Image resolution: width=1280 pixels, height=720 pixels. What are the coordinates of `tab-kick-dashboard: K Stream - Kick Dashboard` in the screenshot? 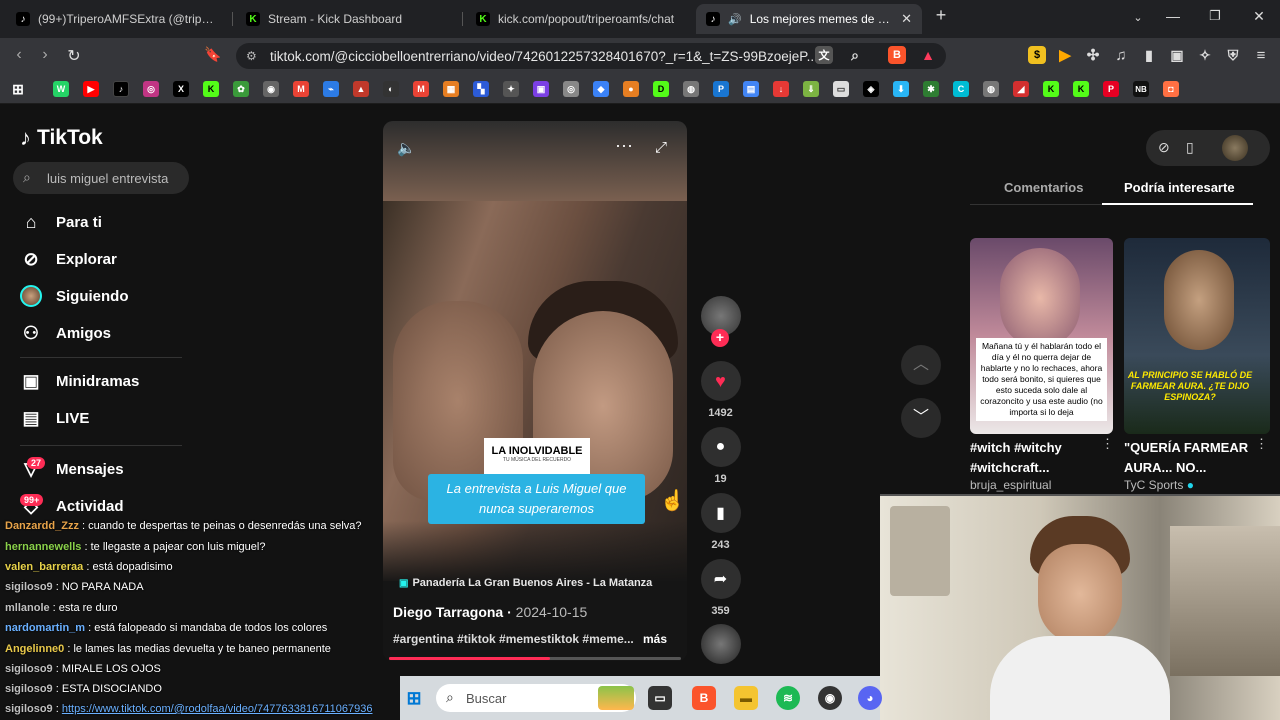 It's located at (347, 19).